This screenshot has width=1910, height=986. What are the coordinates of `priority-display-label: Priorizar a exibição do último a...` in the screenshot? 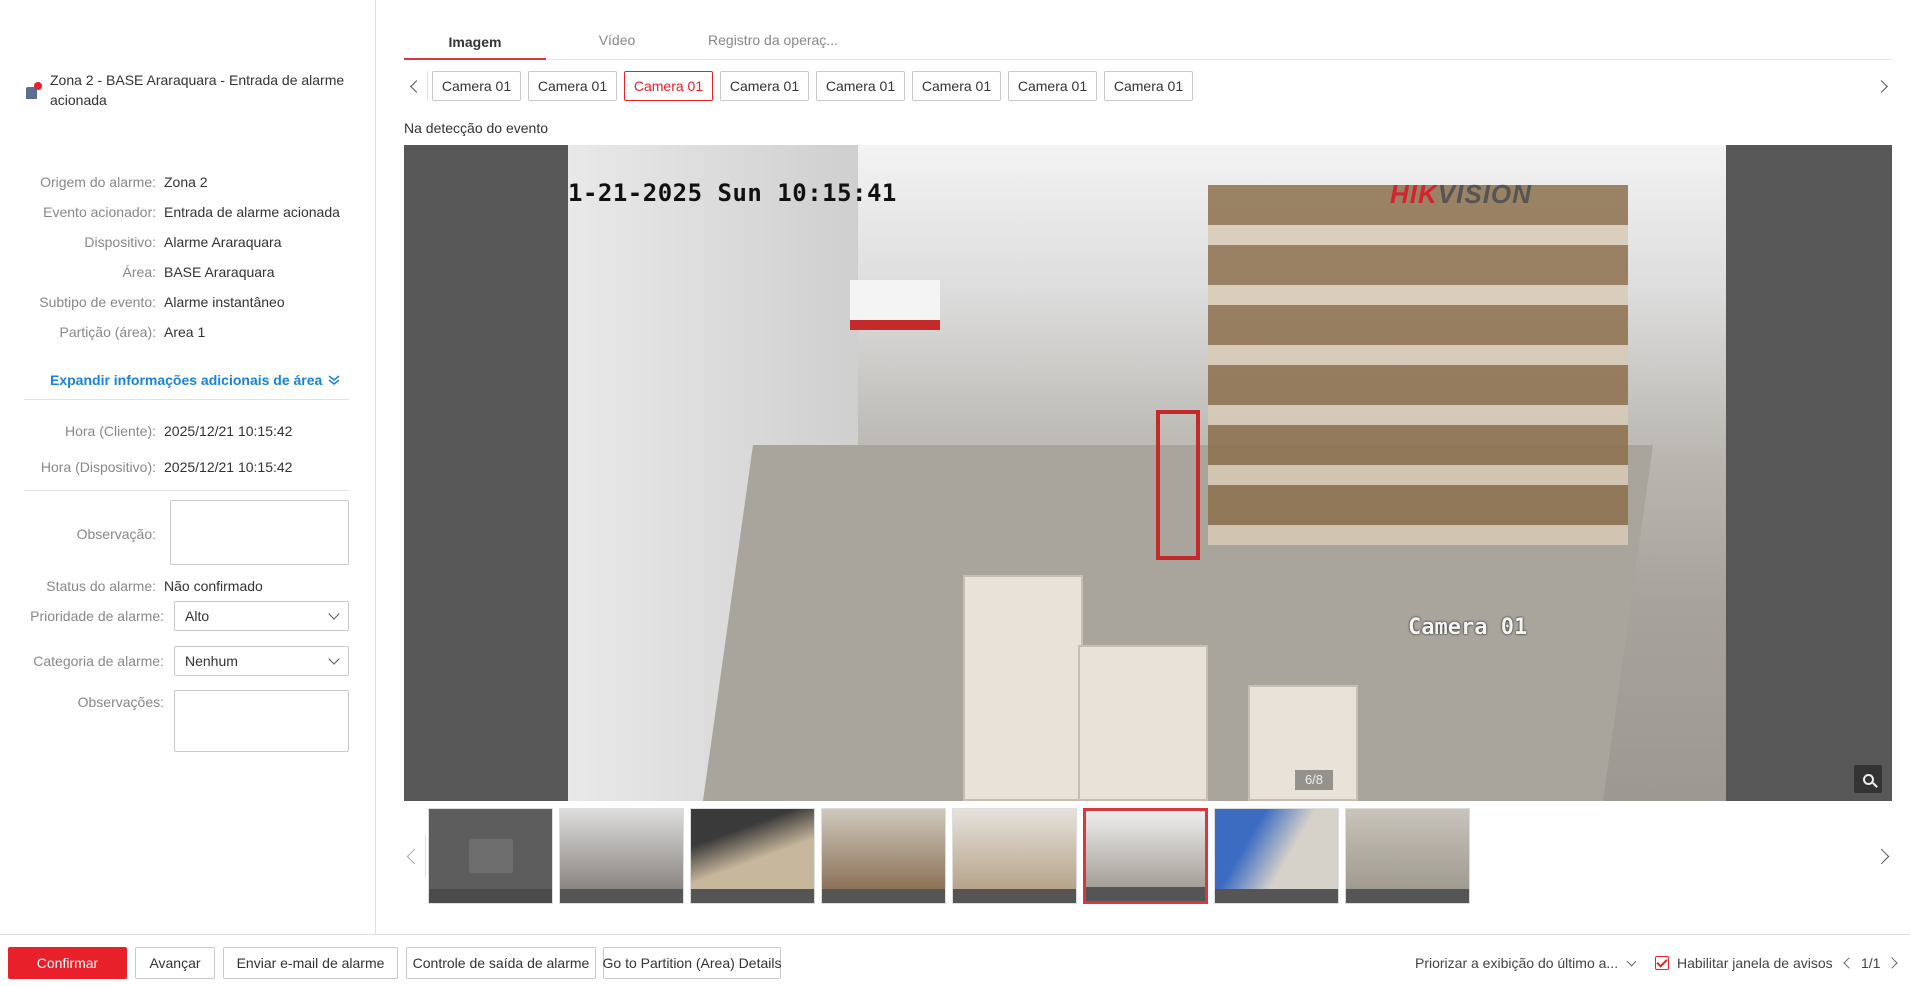 It's located at (1517, 963).